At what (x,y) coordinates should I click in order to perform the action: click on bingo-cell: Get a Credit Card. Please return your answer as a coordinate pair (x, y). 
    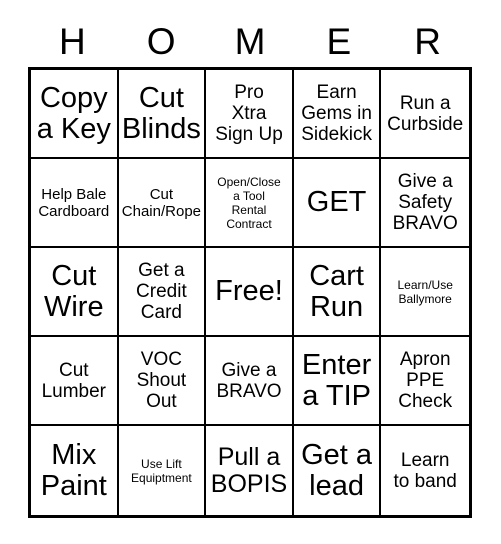
    Looking at the image, I should click on (162, 292).